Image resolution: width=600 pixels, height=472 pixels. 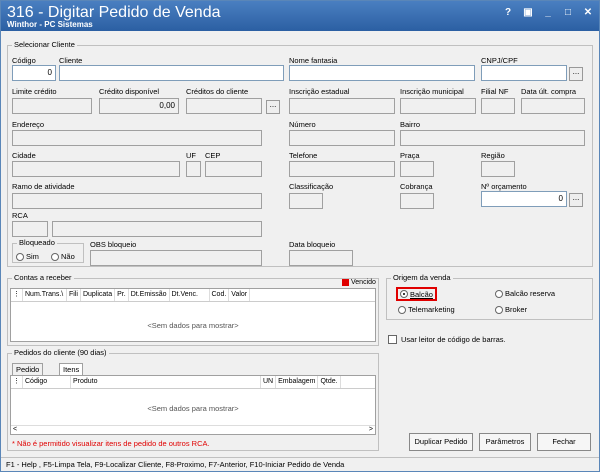 I want to click on origem-telemarketing-radio: Telemarketing, so click(x=426, y=309).